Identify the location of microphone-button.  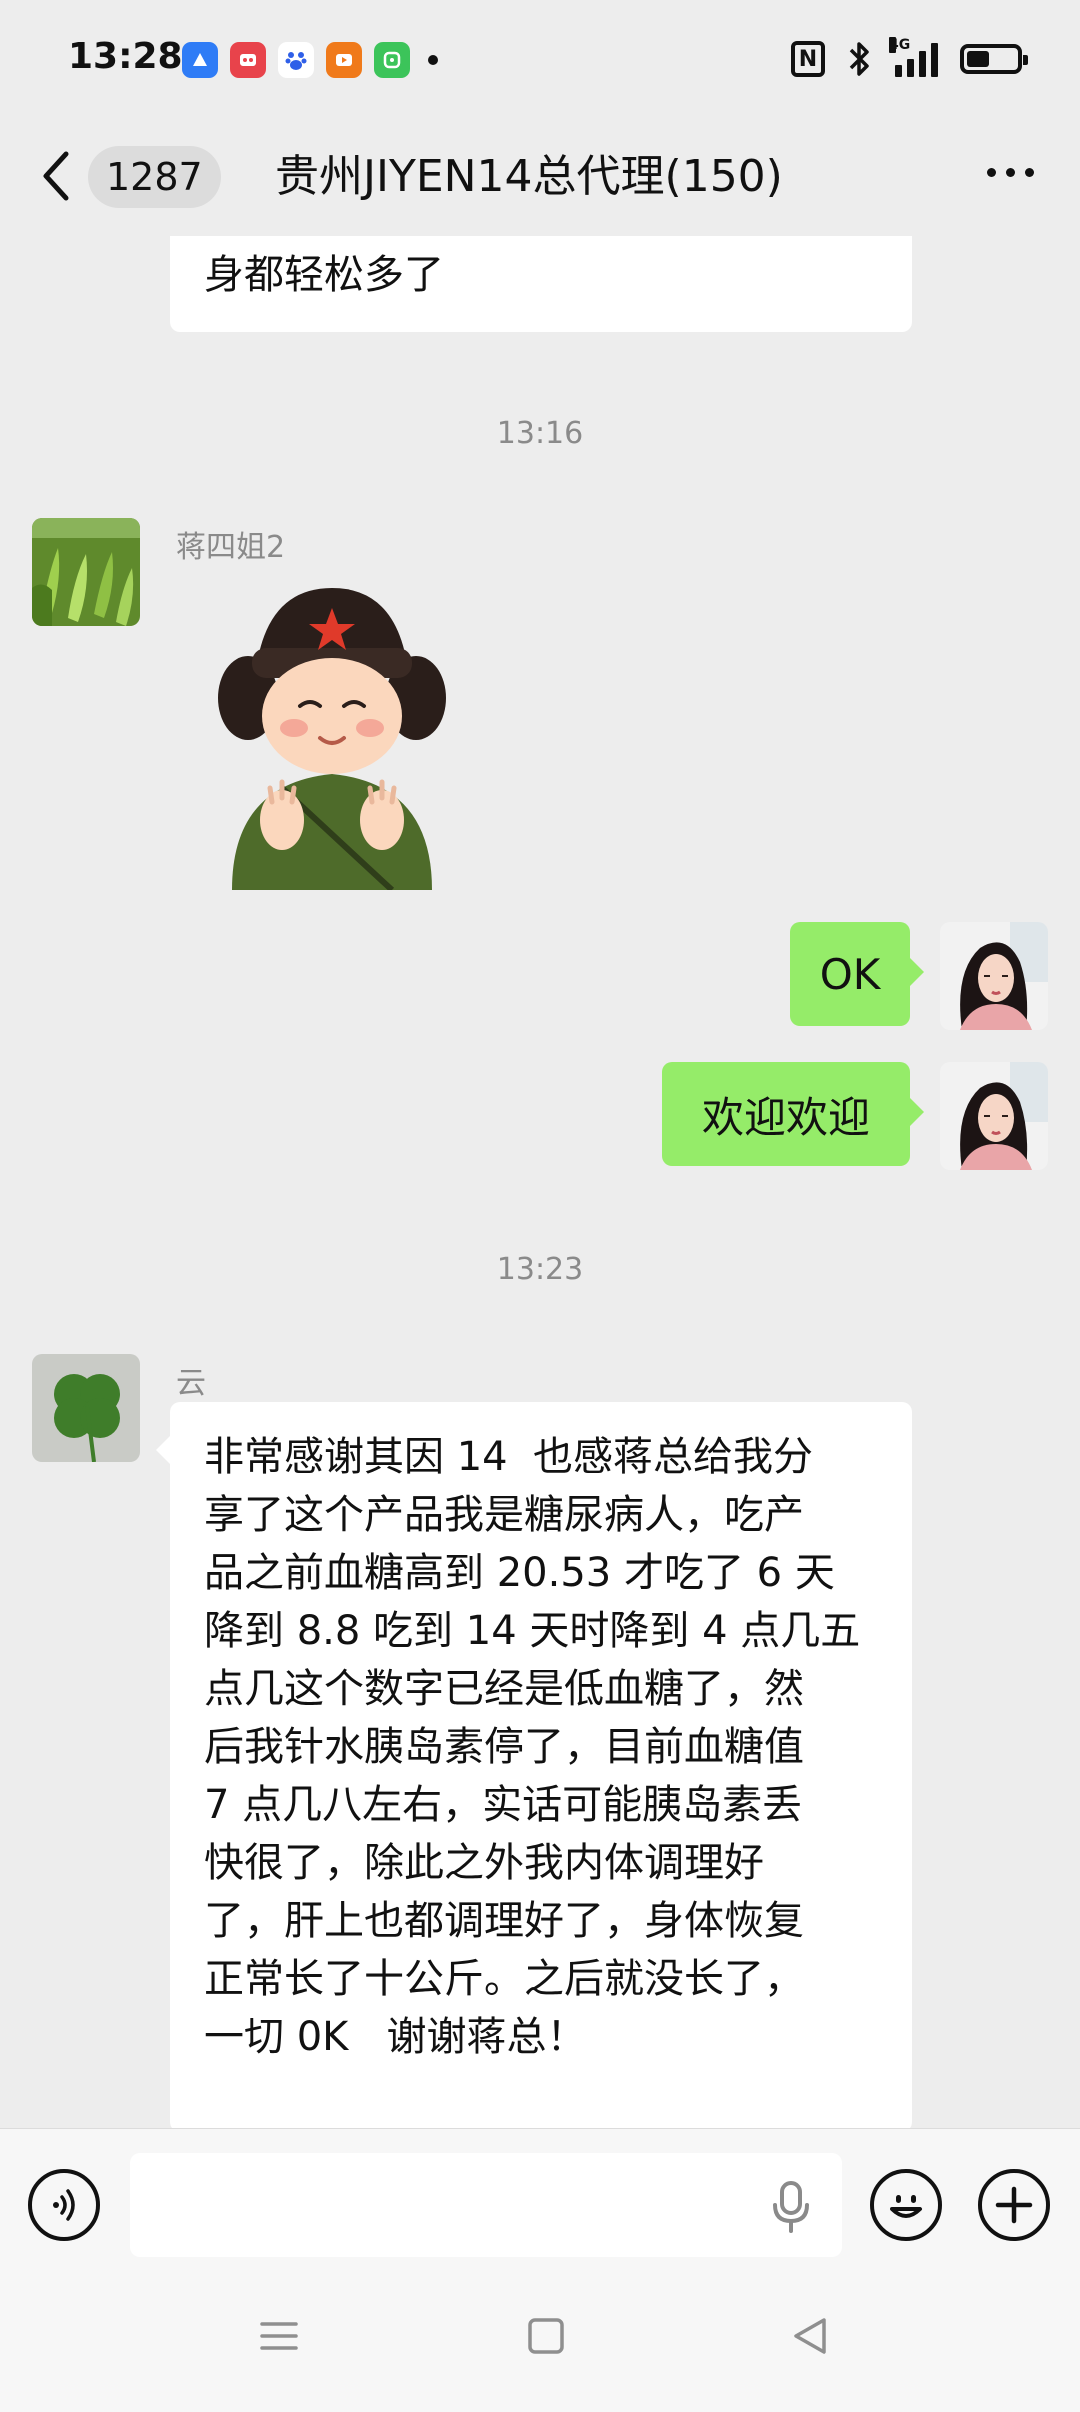
(791, 2209).